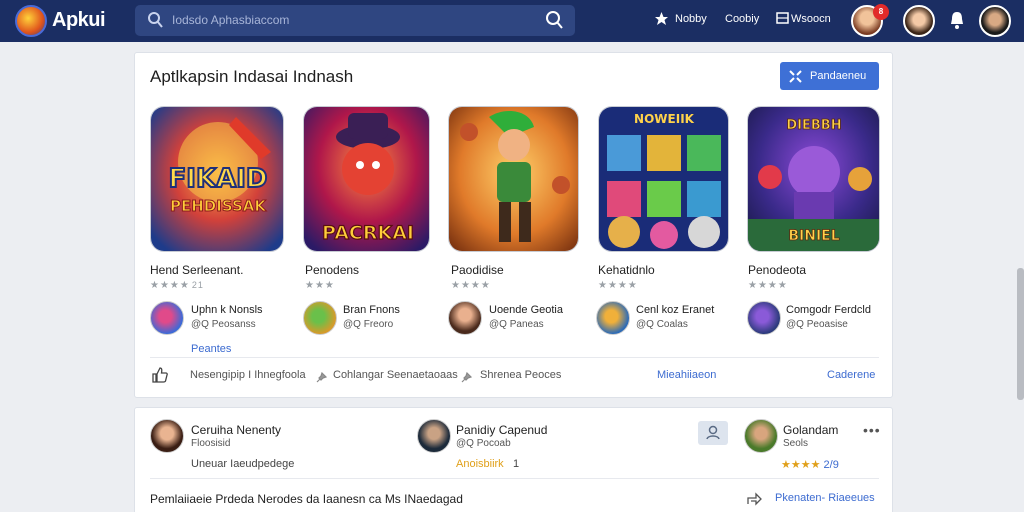 This screenshot has width=1024, height=512. I want to click on brand-name: Apkui, so click(79, 20).